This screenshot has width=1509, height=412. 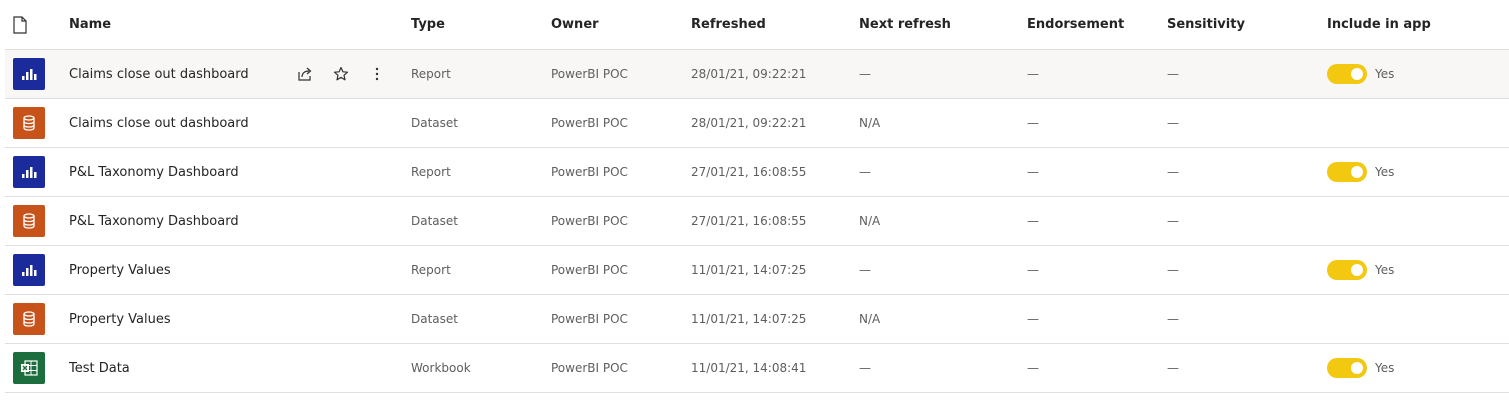 I want to click on item-name-link: Test Data, so click(x=99, y=368).